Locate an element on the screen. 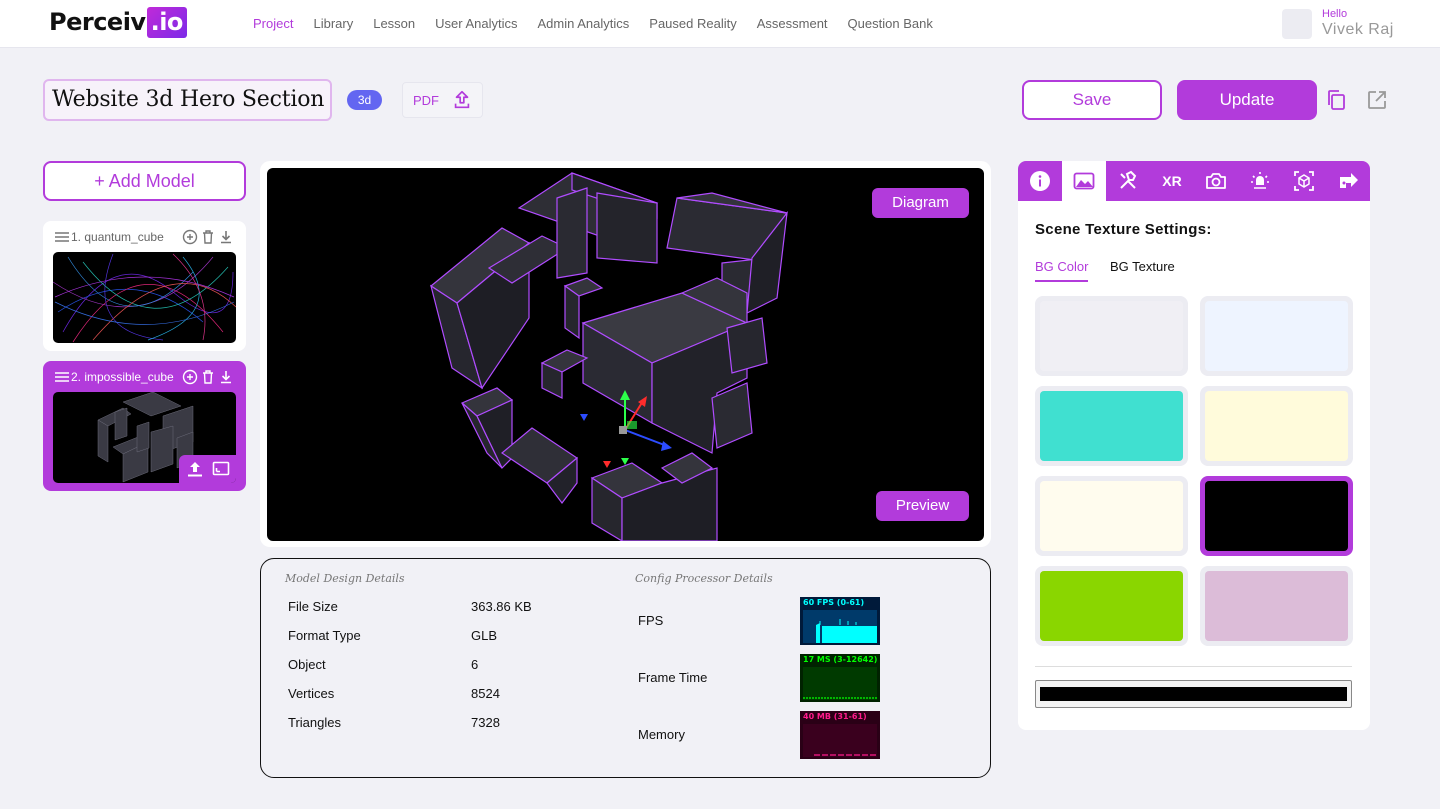 The image size is (1440, 809). detail-label: Object is located at coordinates (307, 664).